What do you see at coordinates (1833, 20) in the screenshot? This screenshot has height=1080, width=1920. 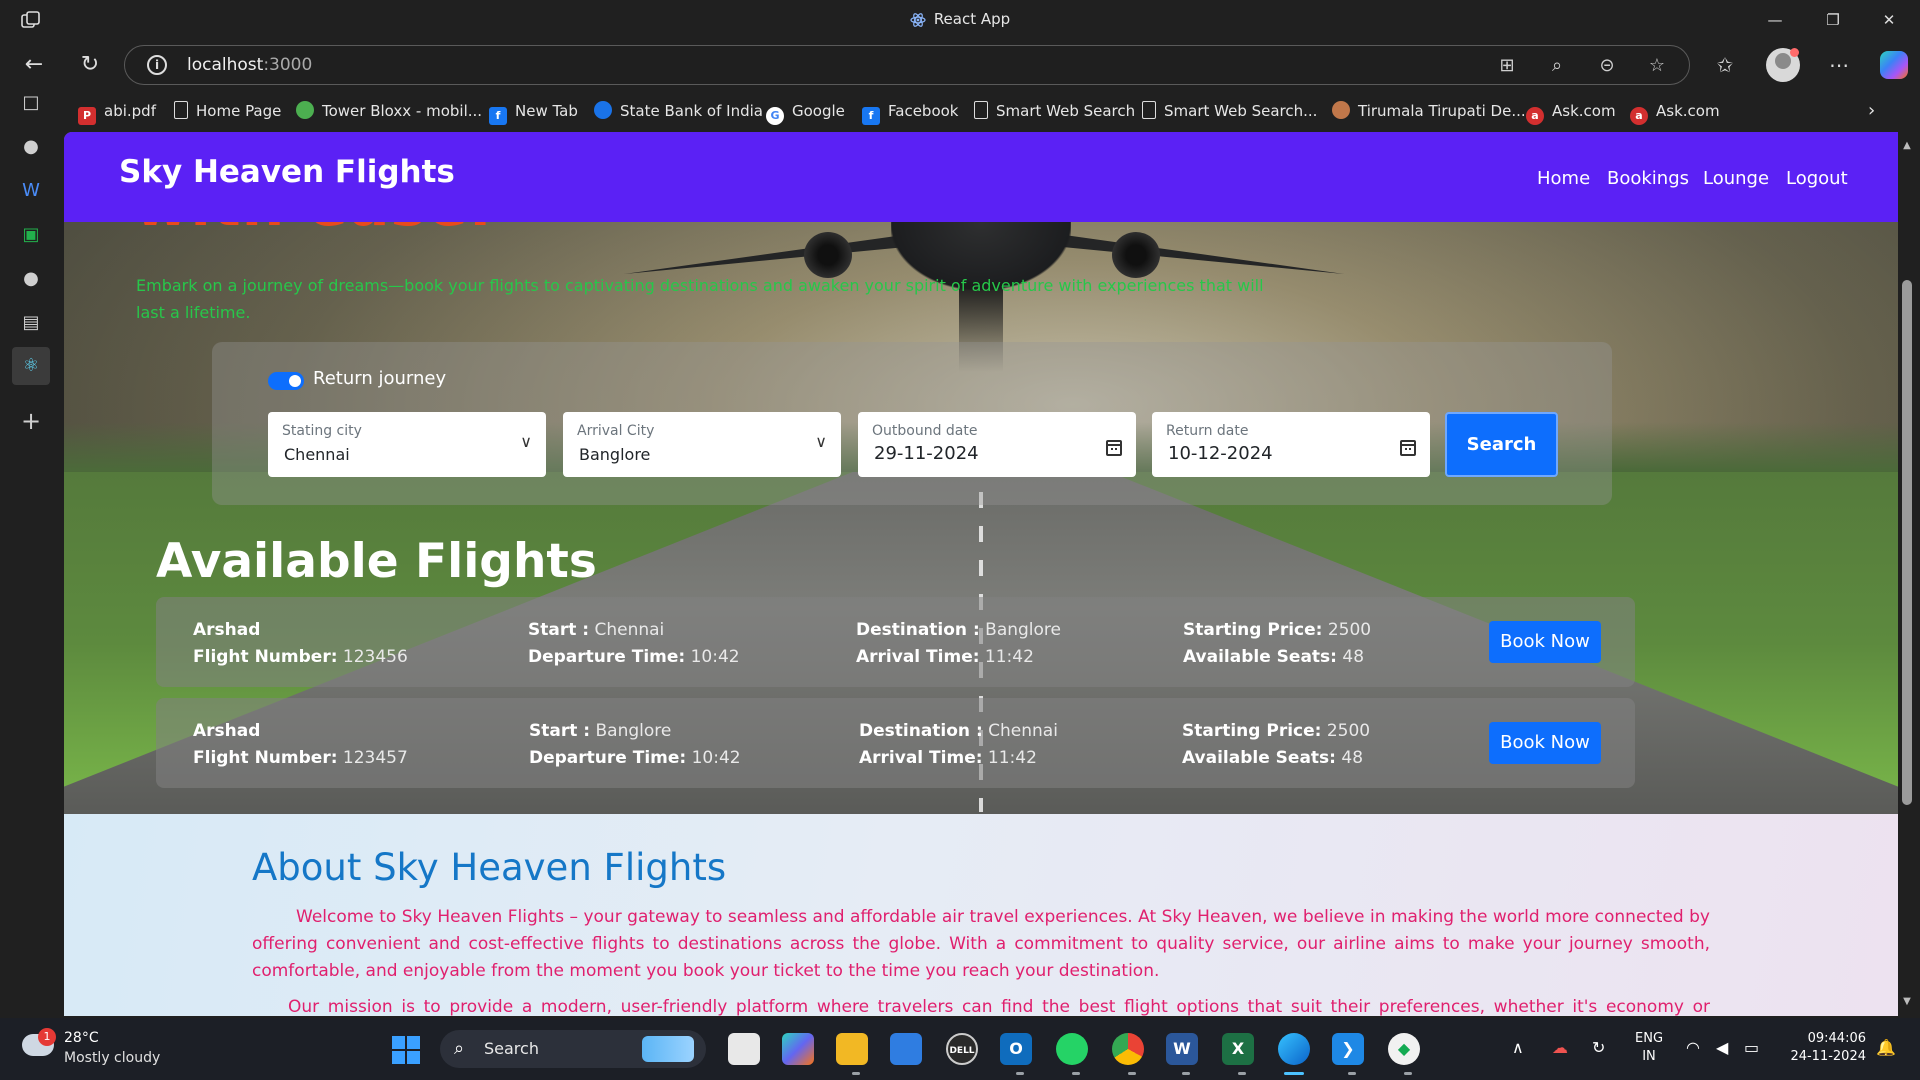 I see `restore-button: ❐` at bounding box center [1833, 20].